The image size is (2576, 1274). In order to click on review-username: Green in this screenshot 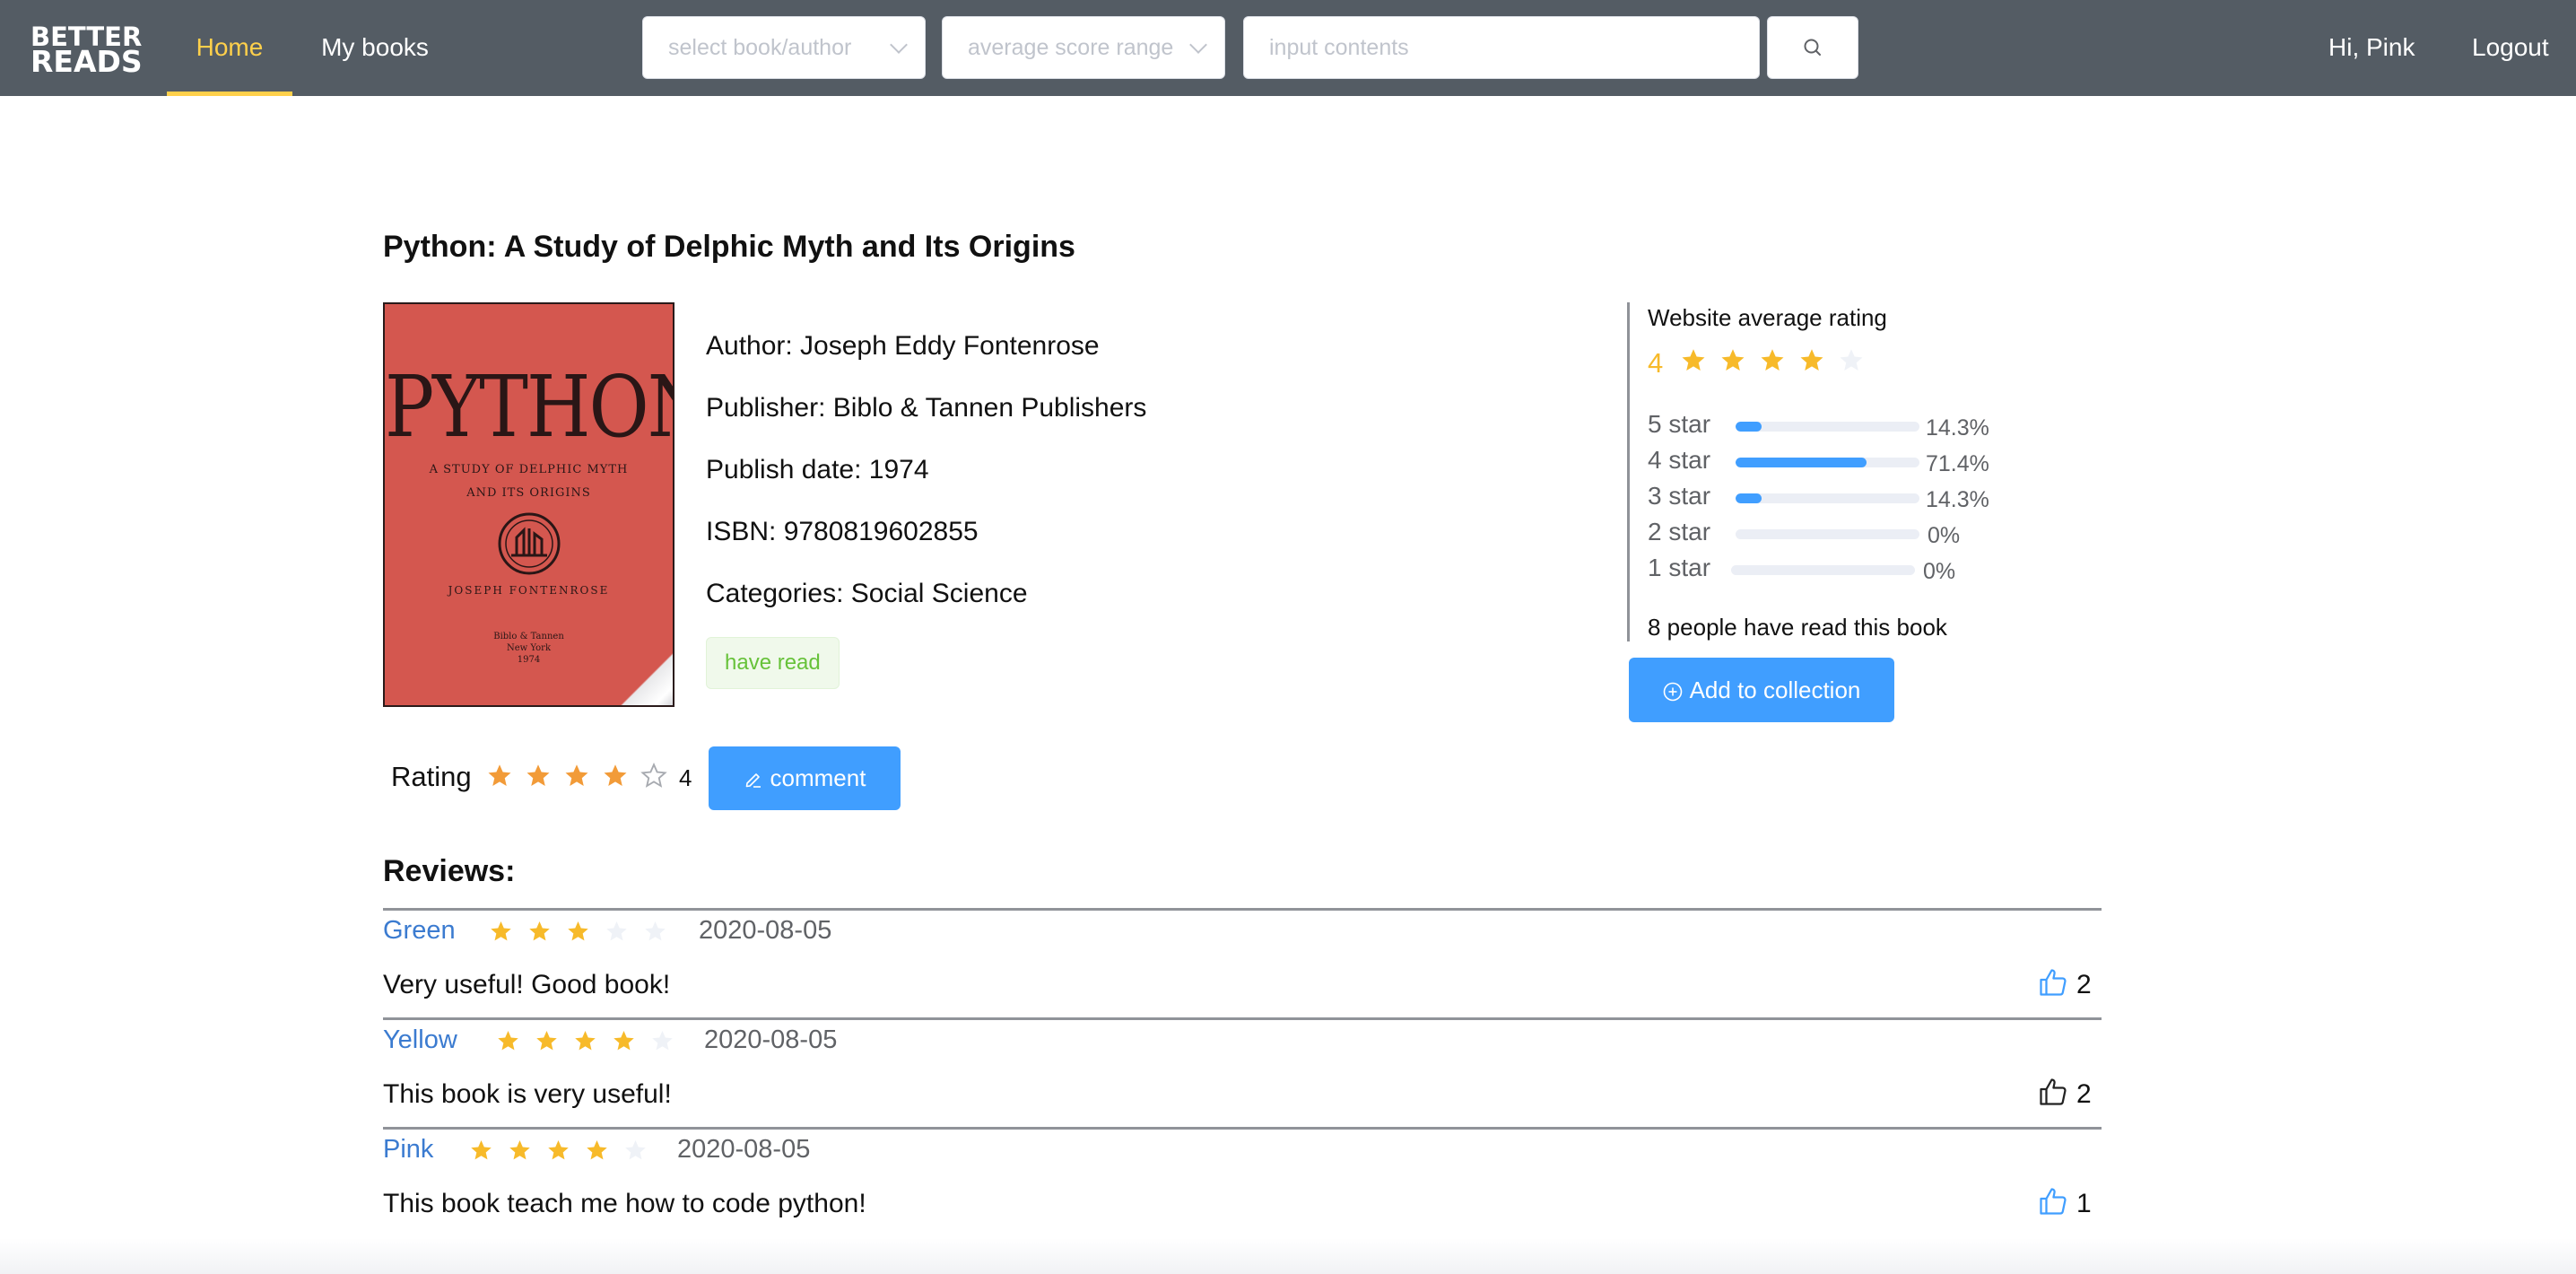, I will do `click(419, 931)`.